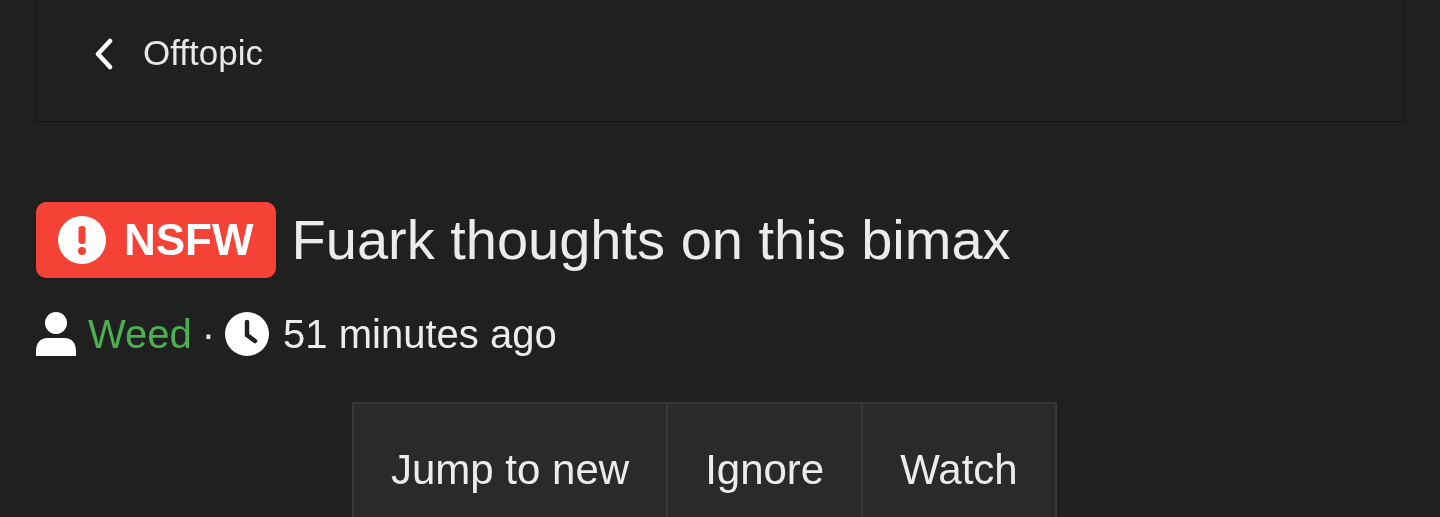 This screenshot has width=1440, height=517. I want to click on exclamation-icon, so click(82, 240).